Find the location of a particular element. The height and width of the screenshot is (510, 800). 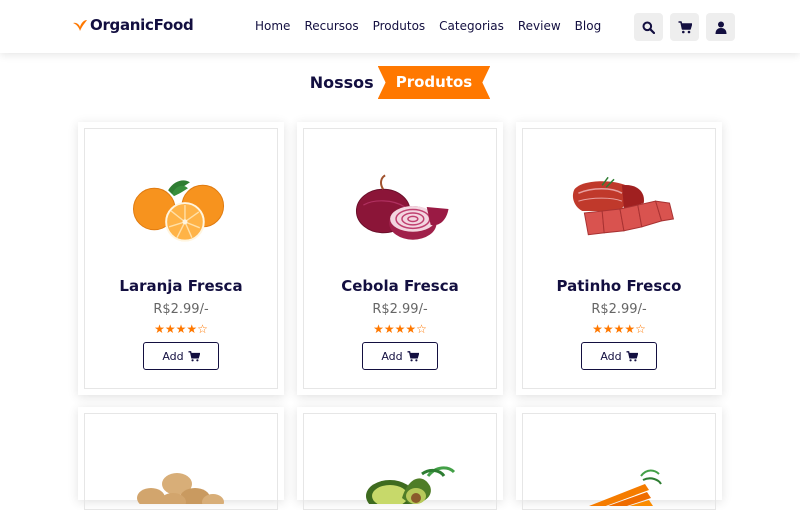

brand-logo: OrganicFood is located at coordinates (133, 25).